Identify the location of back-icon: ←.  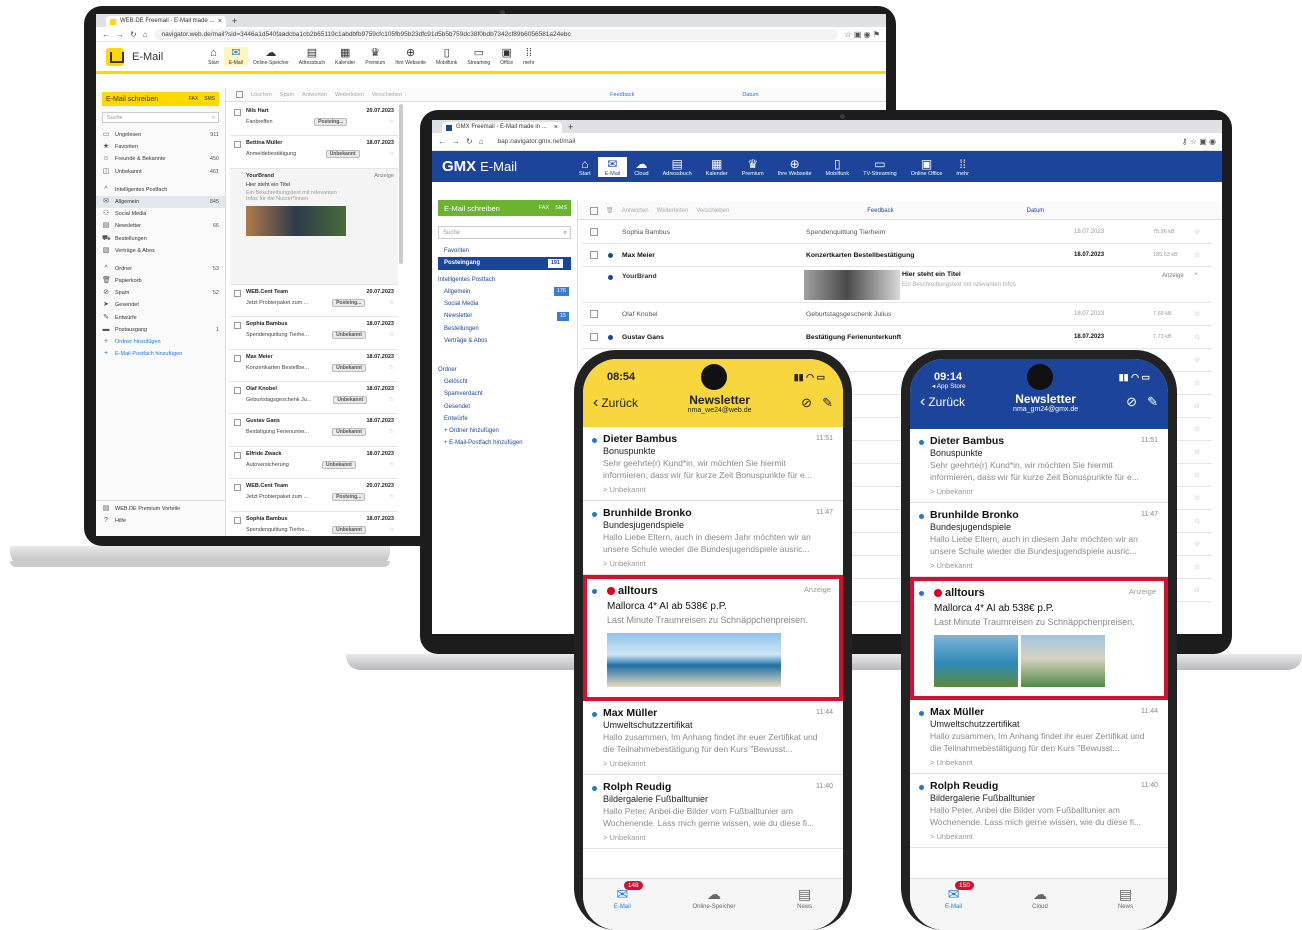
(106, 34).